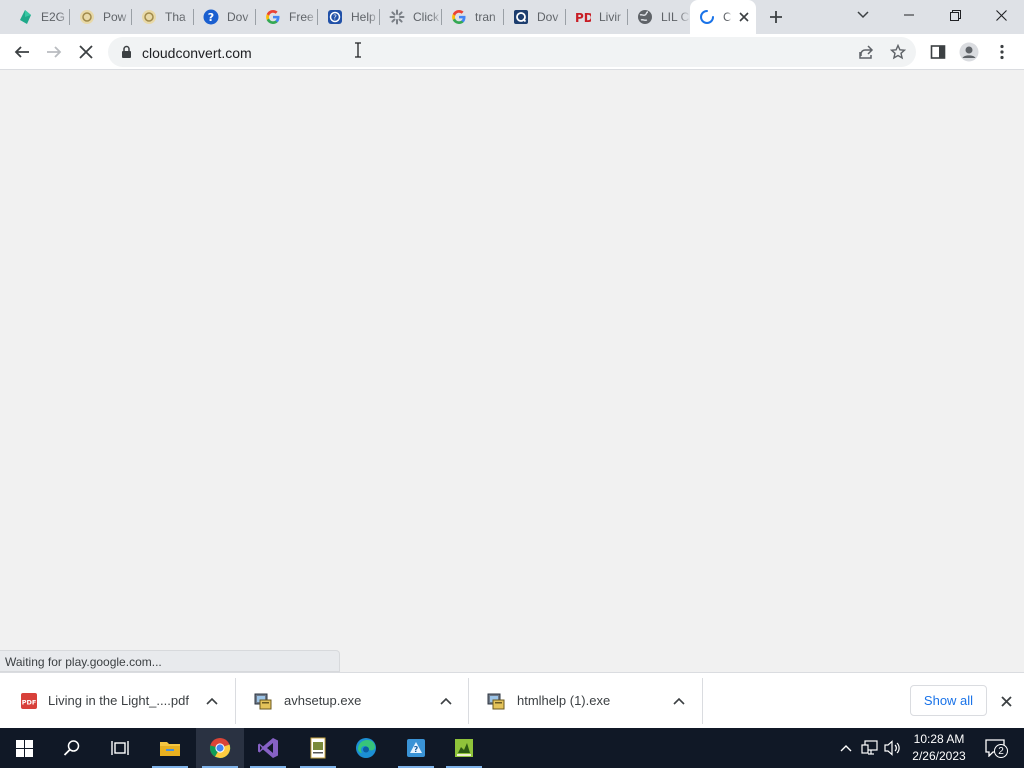 The width and height of the screenshot is (1024, 768). What do you see at coordinates (39, 17) in the screenshot?
I see `tab-e2g: E2G` at bounding box center [39, 17].